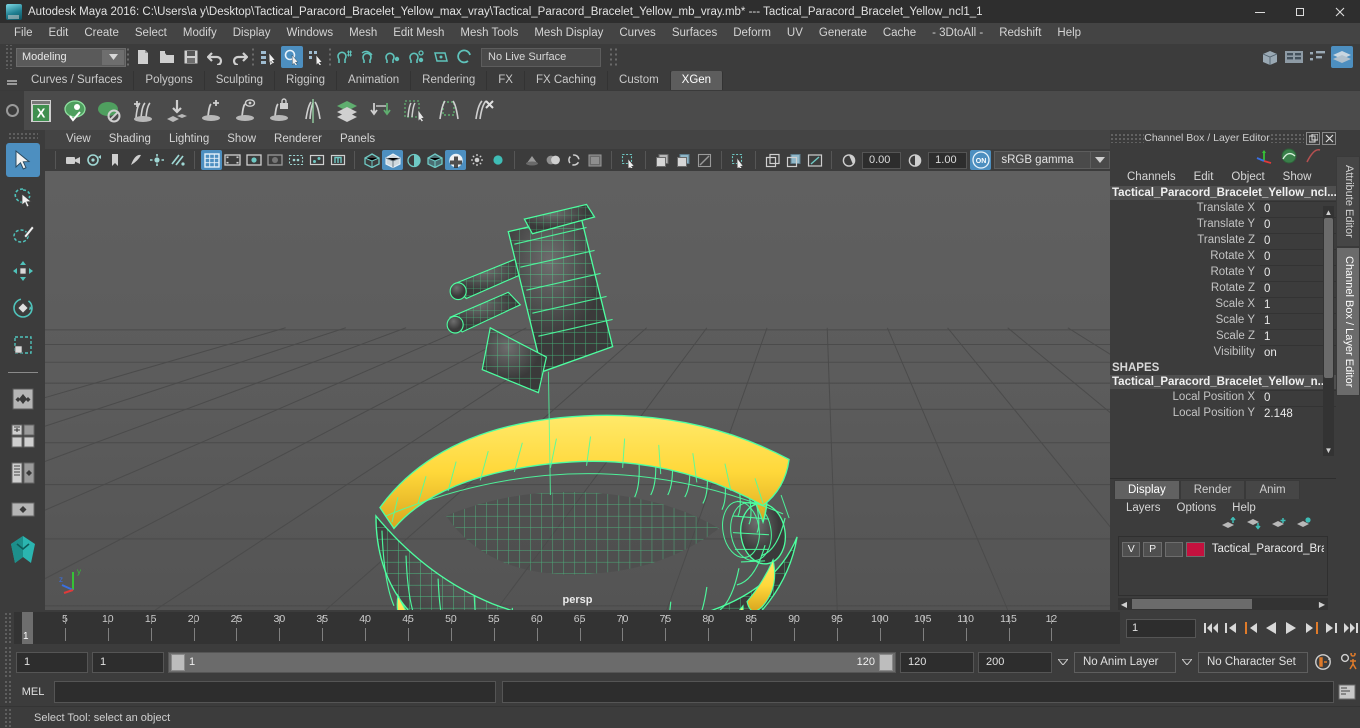 This screenshot has width=1360, height=728. What do you see at coordinates (639, 80) in the screenshot?
I see `shelf-tab-custom: Custom` at bounding box center [639, 80].